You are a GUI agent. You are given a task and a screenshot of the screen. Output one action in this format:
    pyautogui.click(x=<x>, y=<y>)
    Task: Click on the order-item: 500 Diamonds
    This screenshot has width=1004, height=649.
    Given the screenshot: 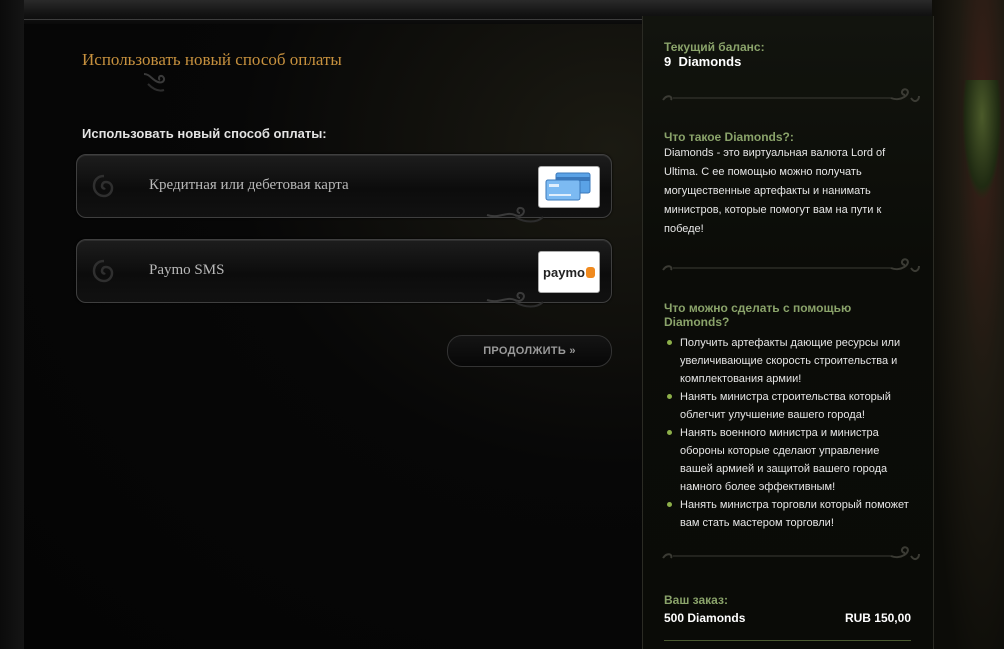 What is the action you would take?
    pyautogui.click(x=705, y=618)
    